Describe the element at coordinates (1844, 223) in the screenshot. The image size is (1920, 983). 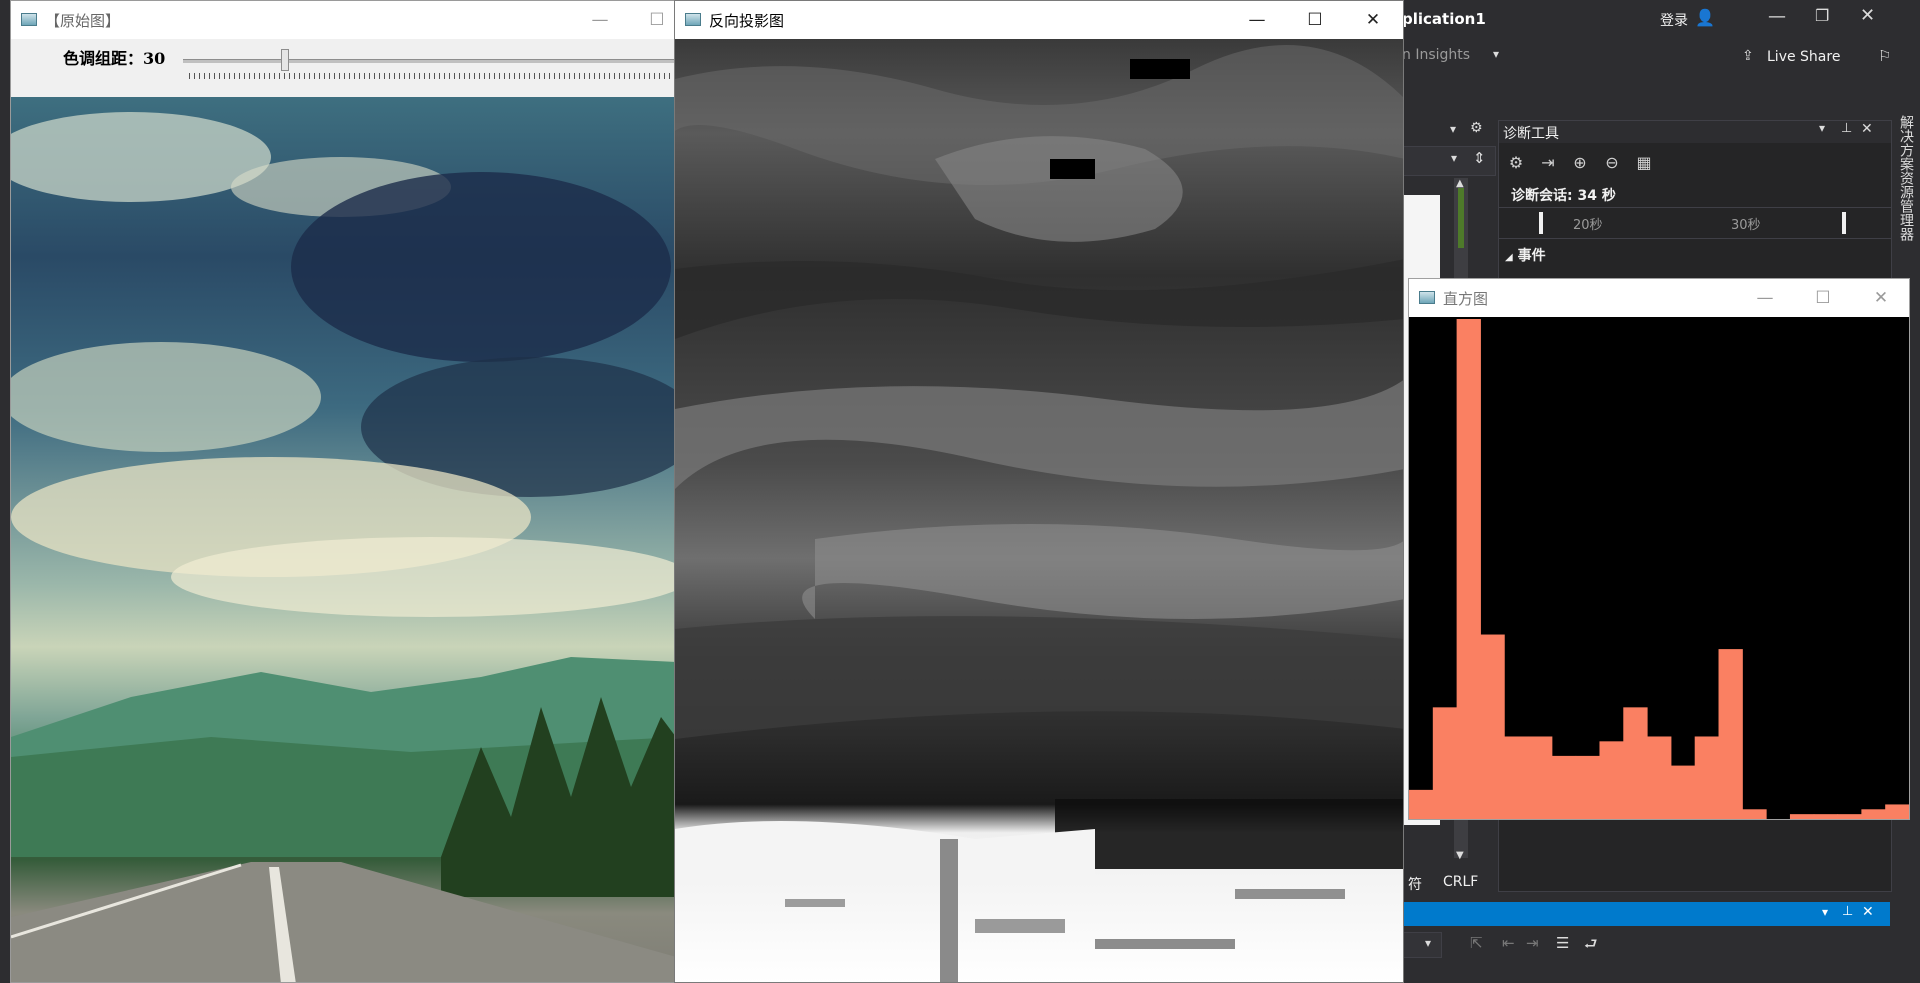
I see `timeline-end-handle` at that location.